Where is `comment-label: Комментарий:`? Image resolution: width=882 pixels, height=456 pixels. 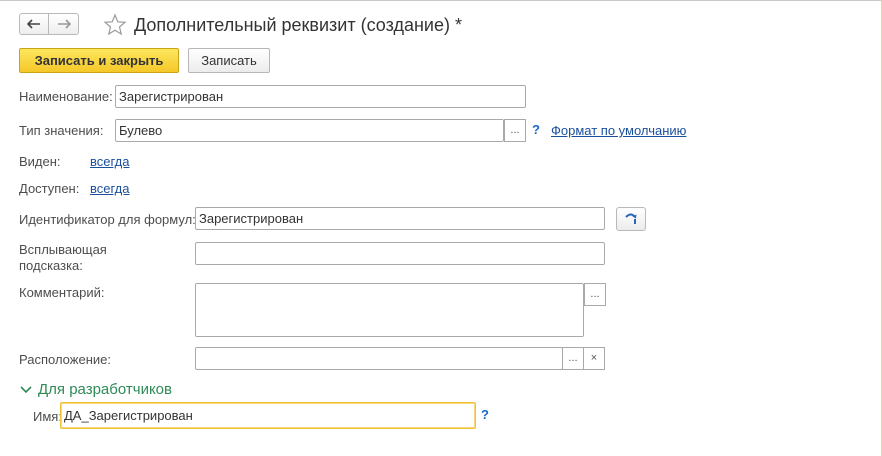 comment-label: Комментарий: is located at coordinates (62, 292).